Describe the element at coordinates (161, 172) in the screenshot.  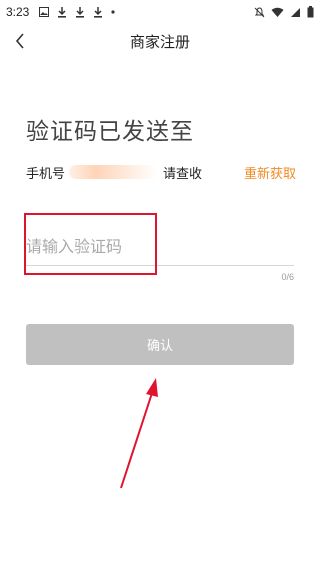
I see `phone-row: 手机号 请查收 重新获取` at that location.